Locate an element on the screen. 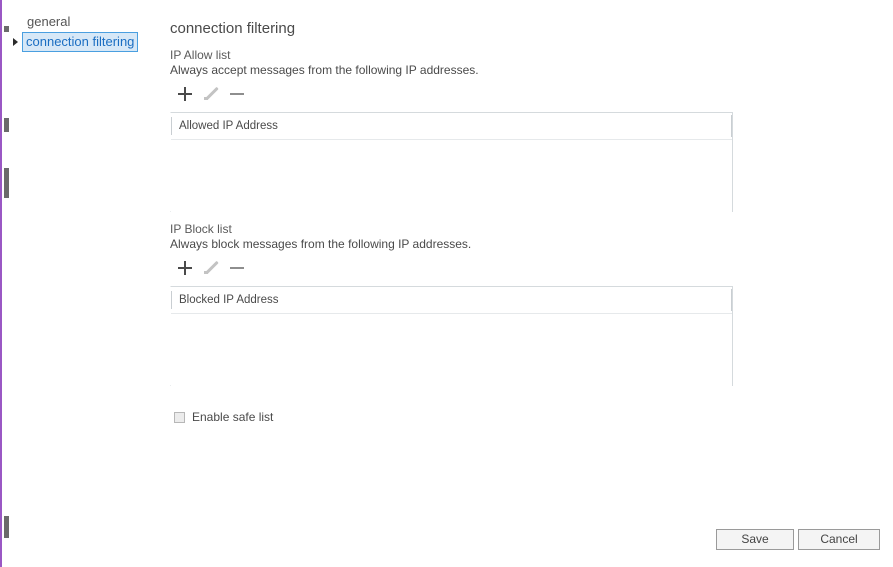  block-list-rows is located at coordinates (451, 350).